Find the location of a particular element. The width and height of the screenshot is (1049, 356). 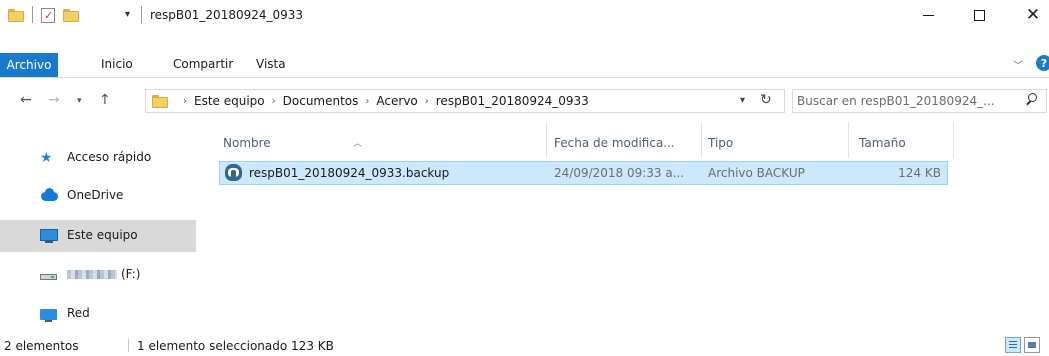

sidebar-item-label: Acceso rápido is located at coordinates (109, 157).